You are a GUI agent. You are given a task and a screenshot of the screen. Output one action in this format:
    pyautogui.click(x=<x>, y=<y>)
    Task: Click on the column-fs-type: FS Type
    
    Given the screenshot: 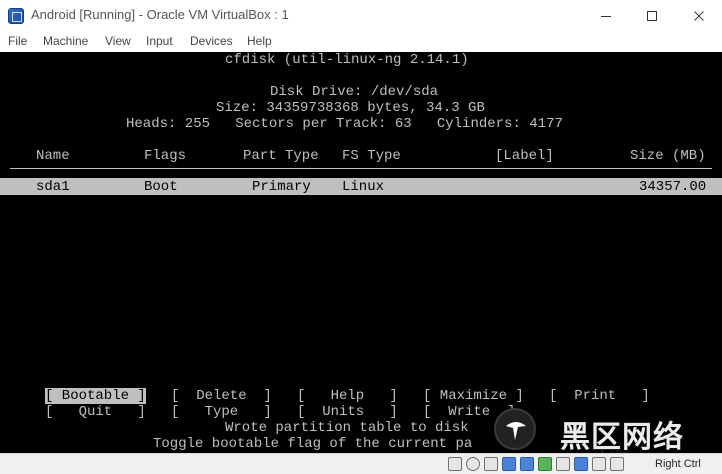 What is the action you would take?
    pyautogui.click(x=371, y=156)
    